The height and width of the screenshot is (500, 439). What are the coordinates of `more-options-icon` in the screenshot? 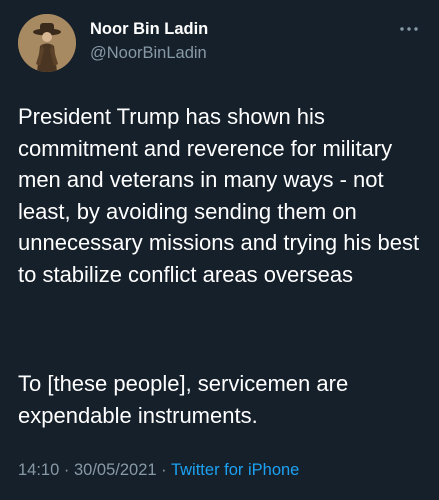 It's located at (409, 29).